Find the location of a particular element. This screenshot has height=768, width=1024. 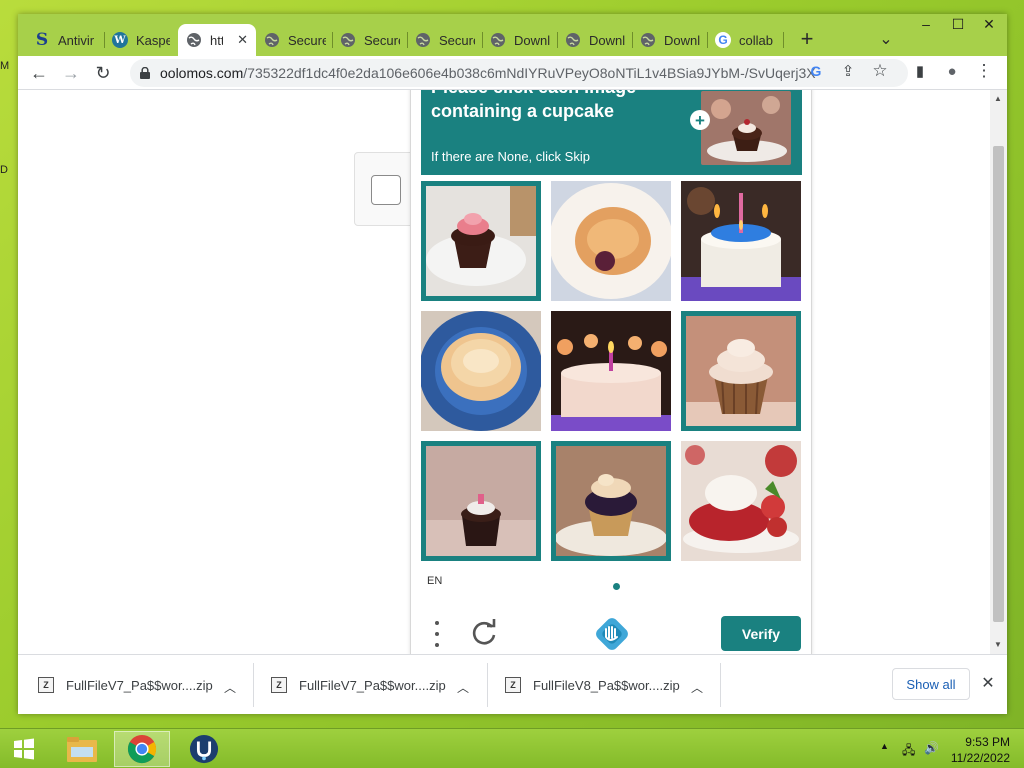

windows-logo-icon is located at coordinates (24, 749).